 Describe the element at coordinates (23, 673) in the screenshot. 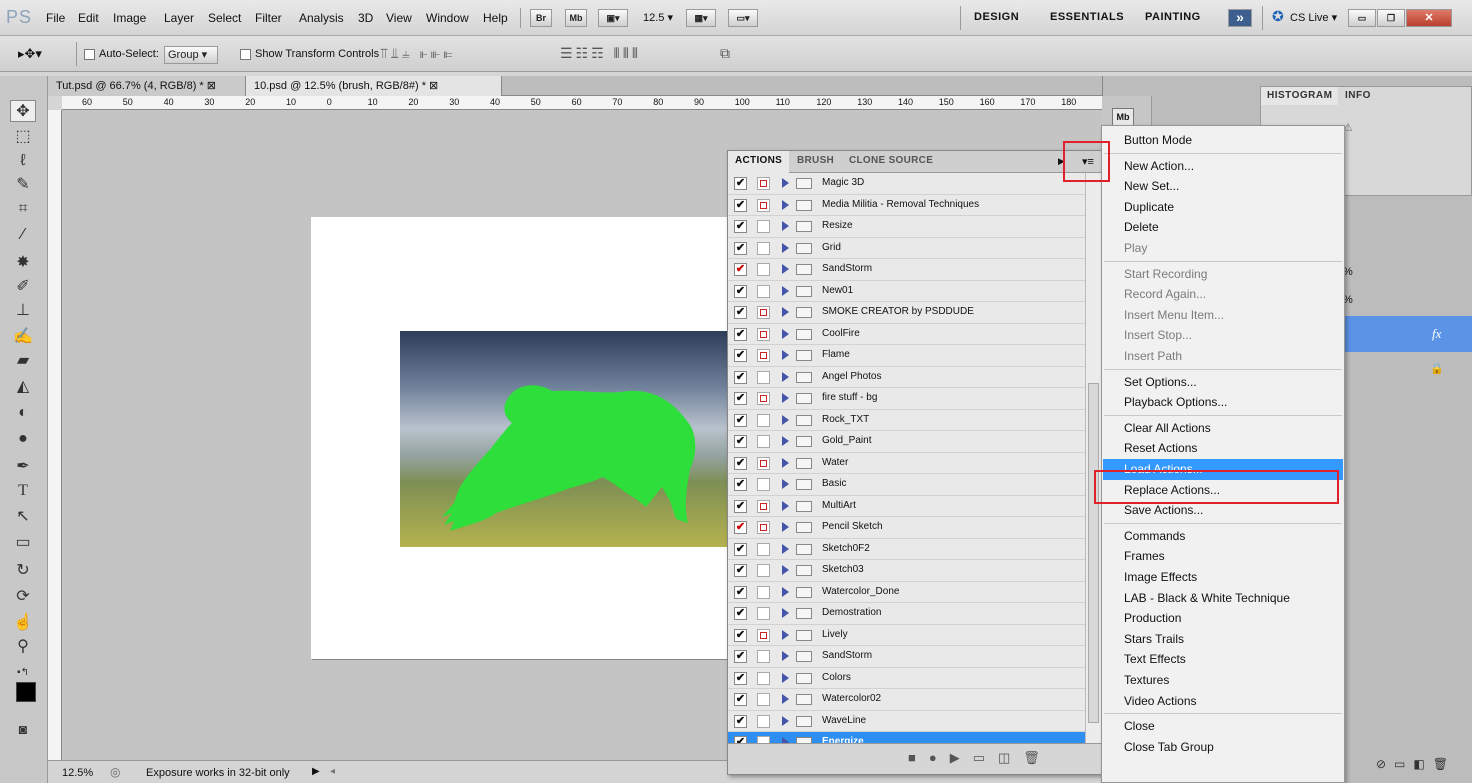

I see `swap-colors-icon: ▪↰` at that location.